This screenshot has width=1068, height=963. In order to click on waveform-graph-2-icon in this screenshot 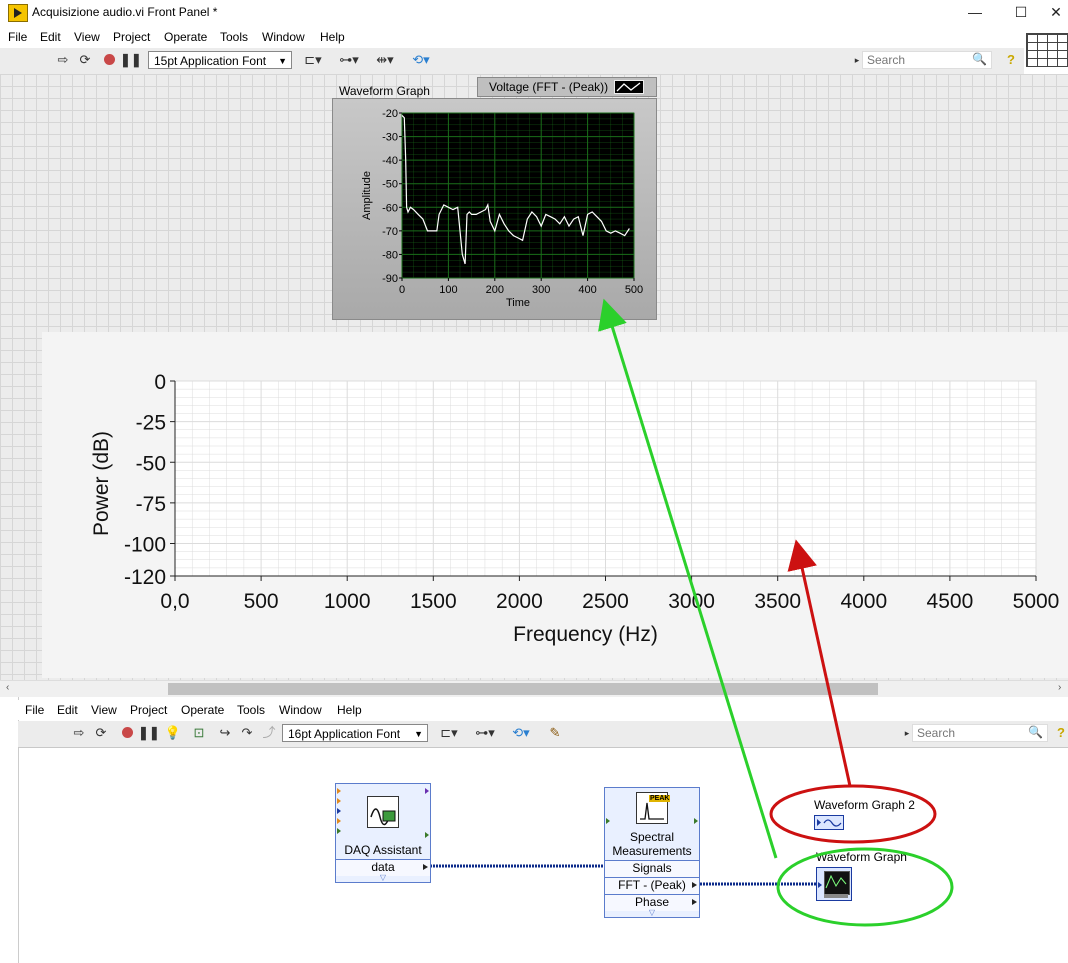, I will do `click(829, 822)`.